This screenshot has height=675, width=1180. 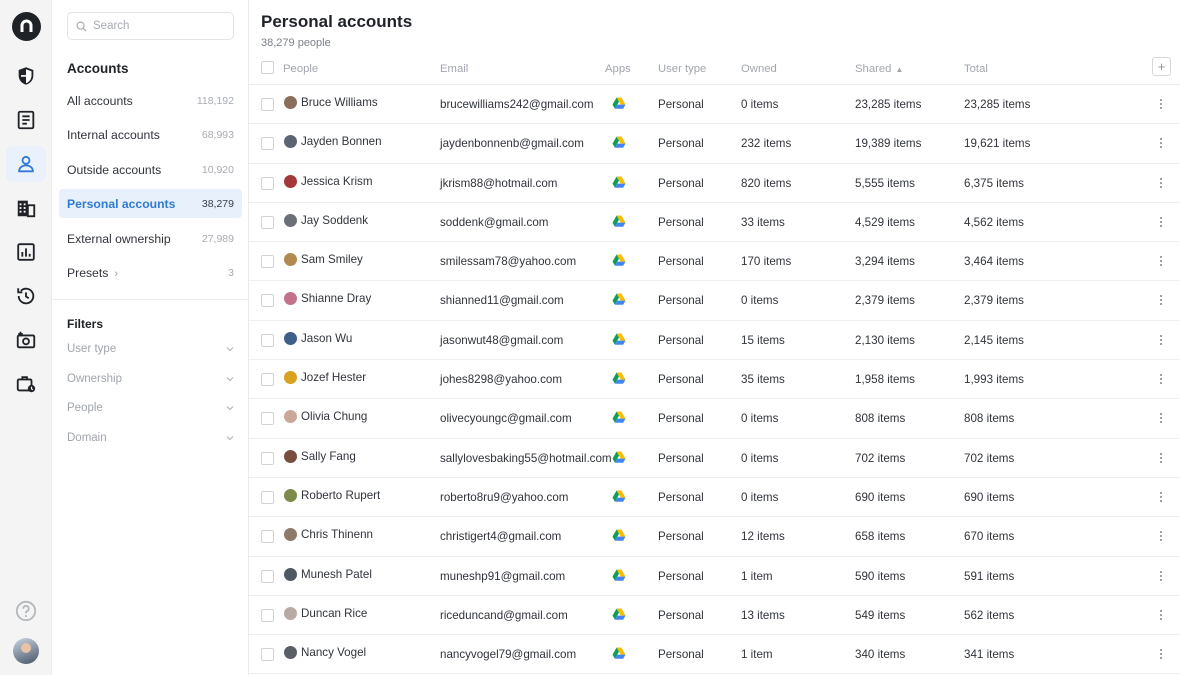 What do you see at coordinates (323, 260) in the screenshot?
I see `person-cell: Sam Smiley` at bounding box center [323, 260].